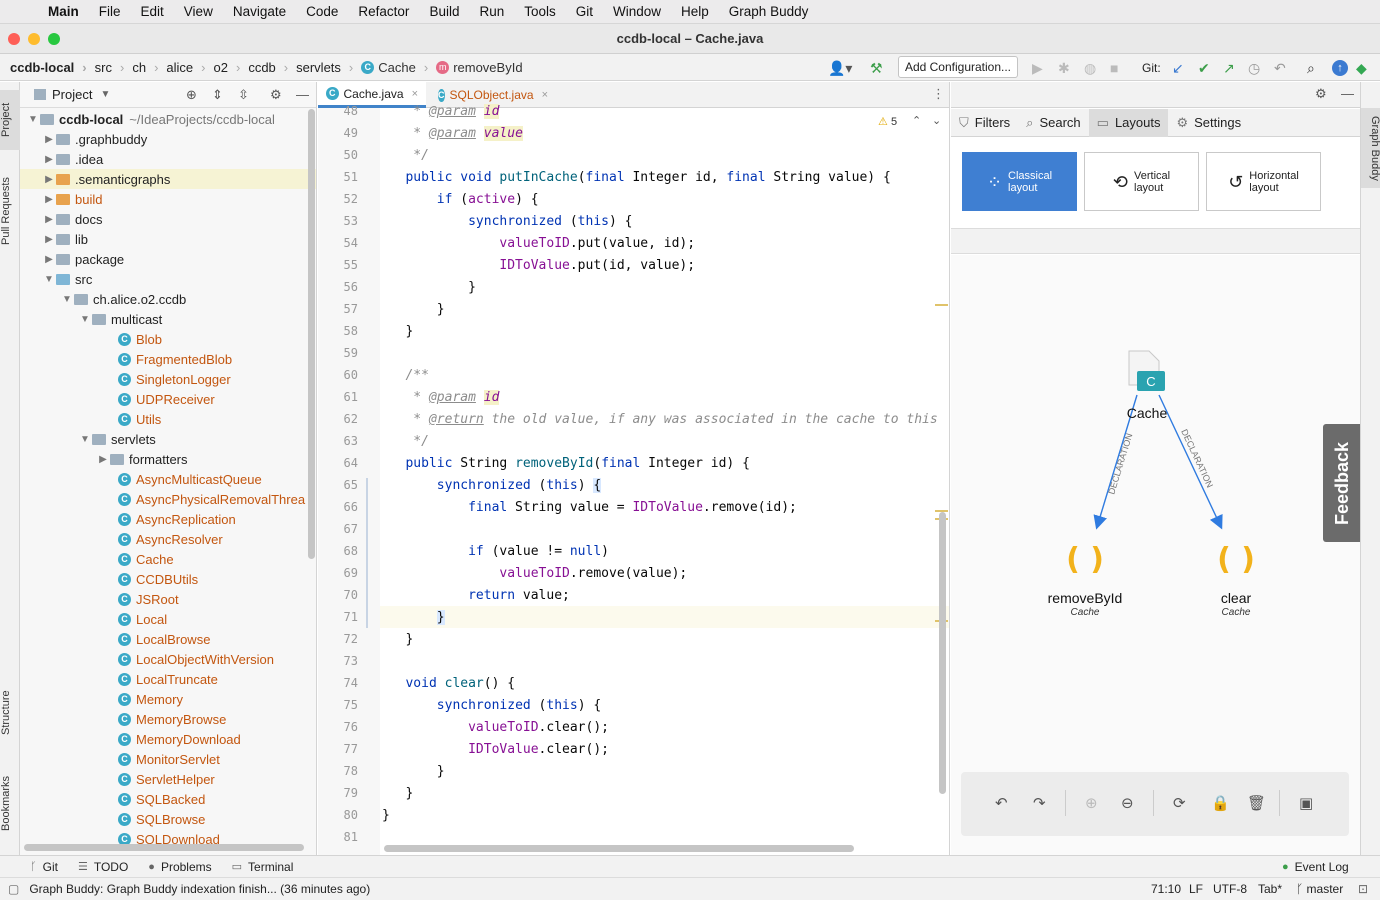  What do you see at coordinates (168, 479) in the screenshot?
I see `tree-class-item: C AsyncMulticastQueue` at bounding box center [168, 479].